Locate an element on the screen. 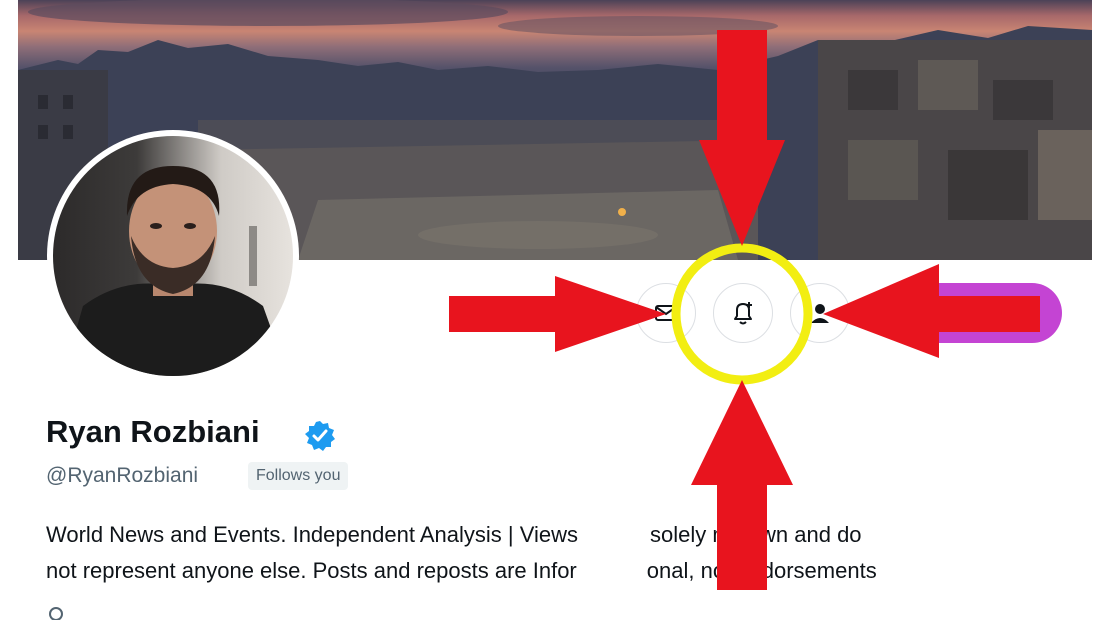 The width and height of the screenshot is (1100, 620). bio-line-2-tail: onal, not endorsements is located at coordinates (761, 570).